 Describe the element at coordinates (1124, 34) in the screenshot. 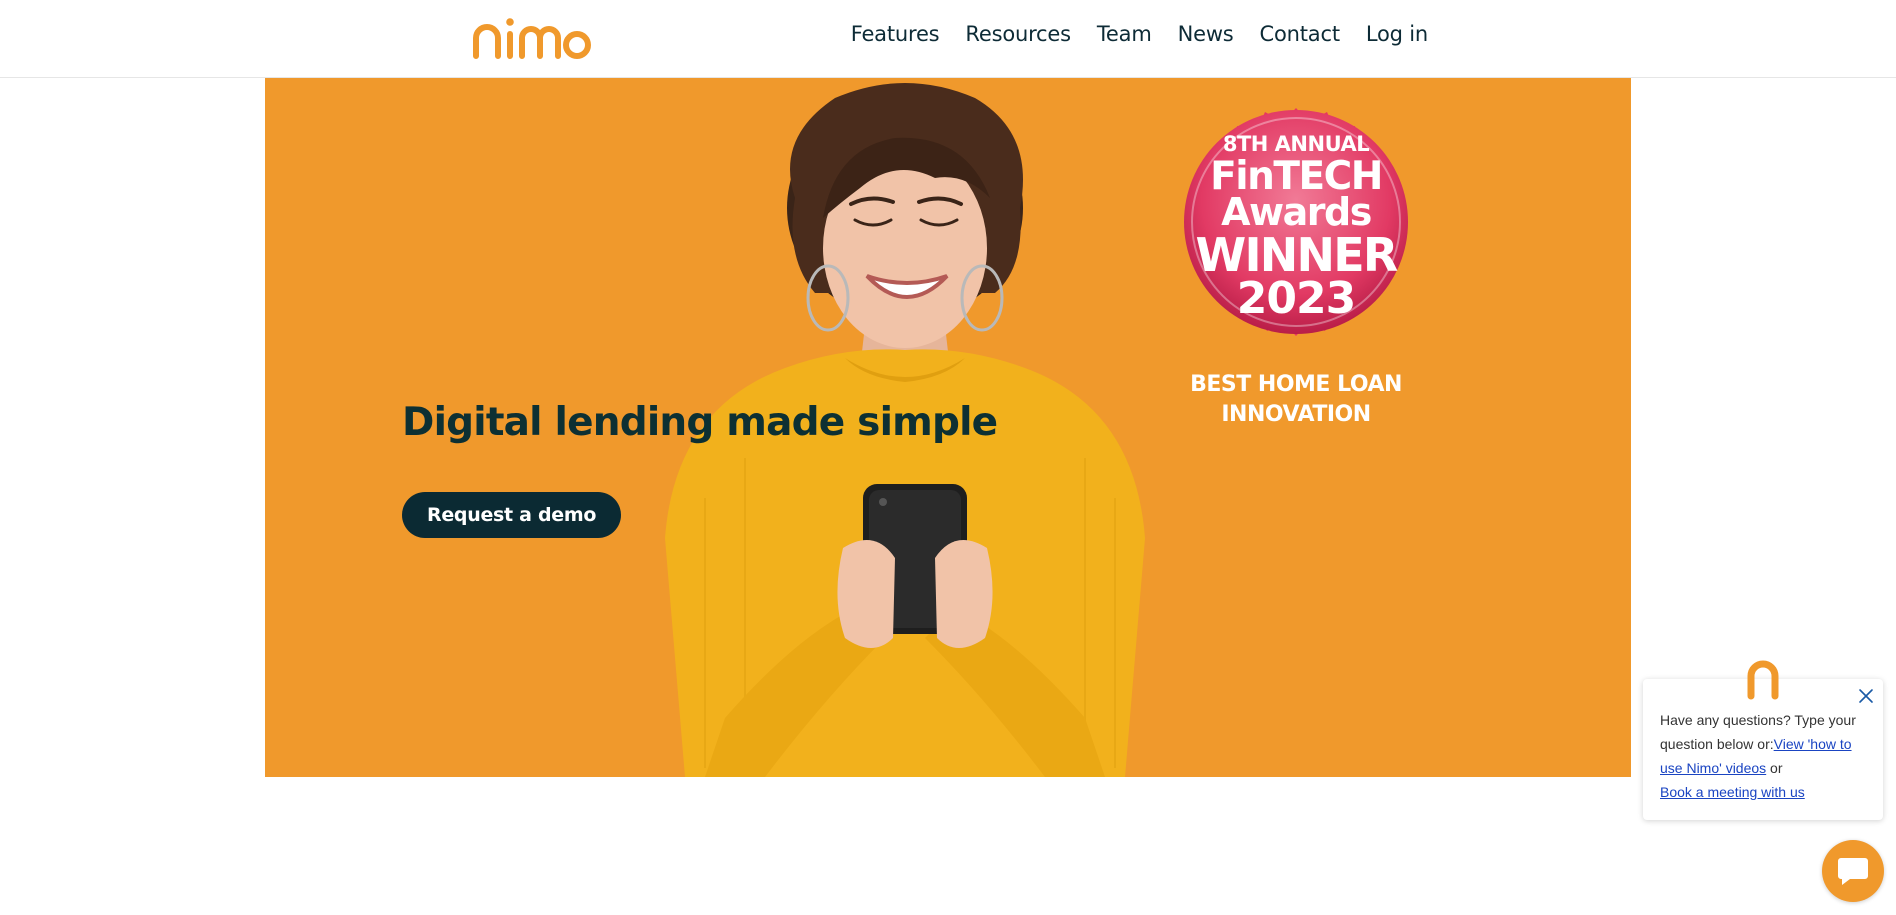

I see `nav-team: Team` at that location.